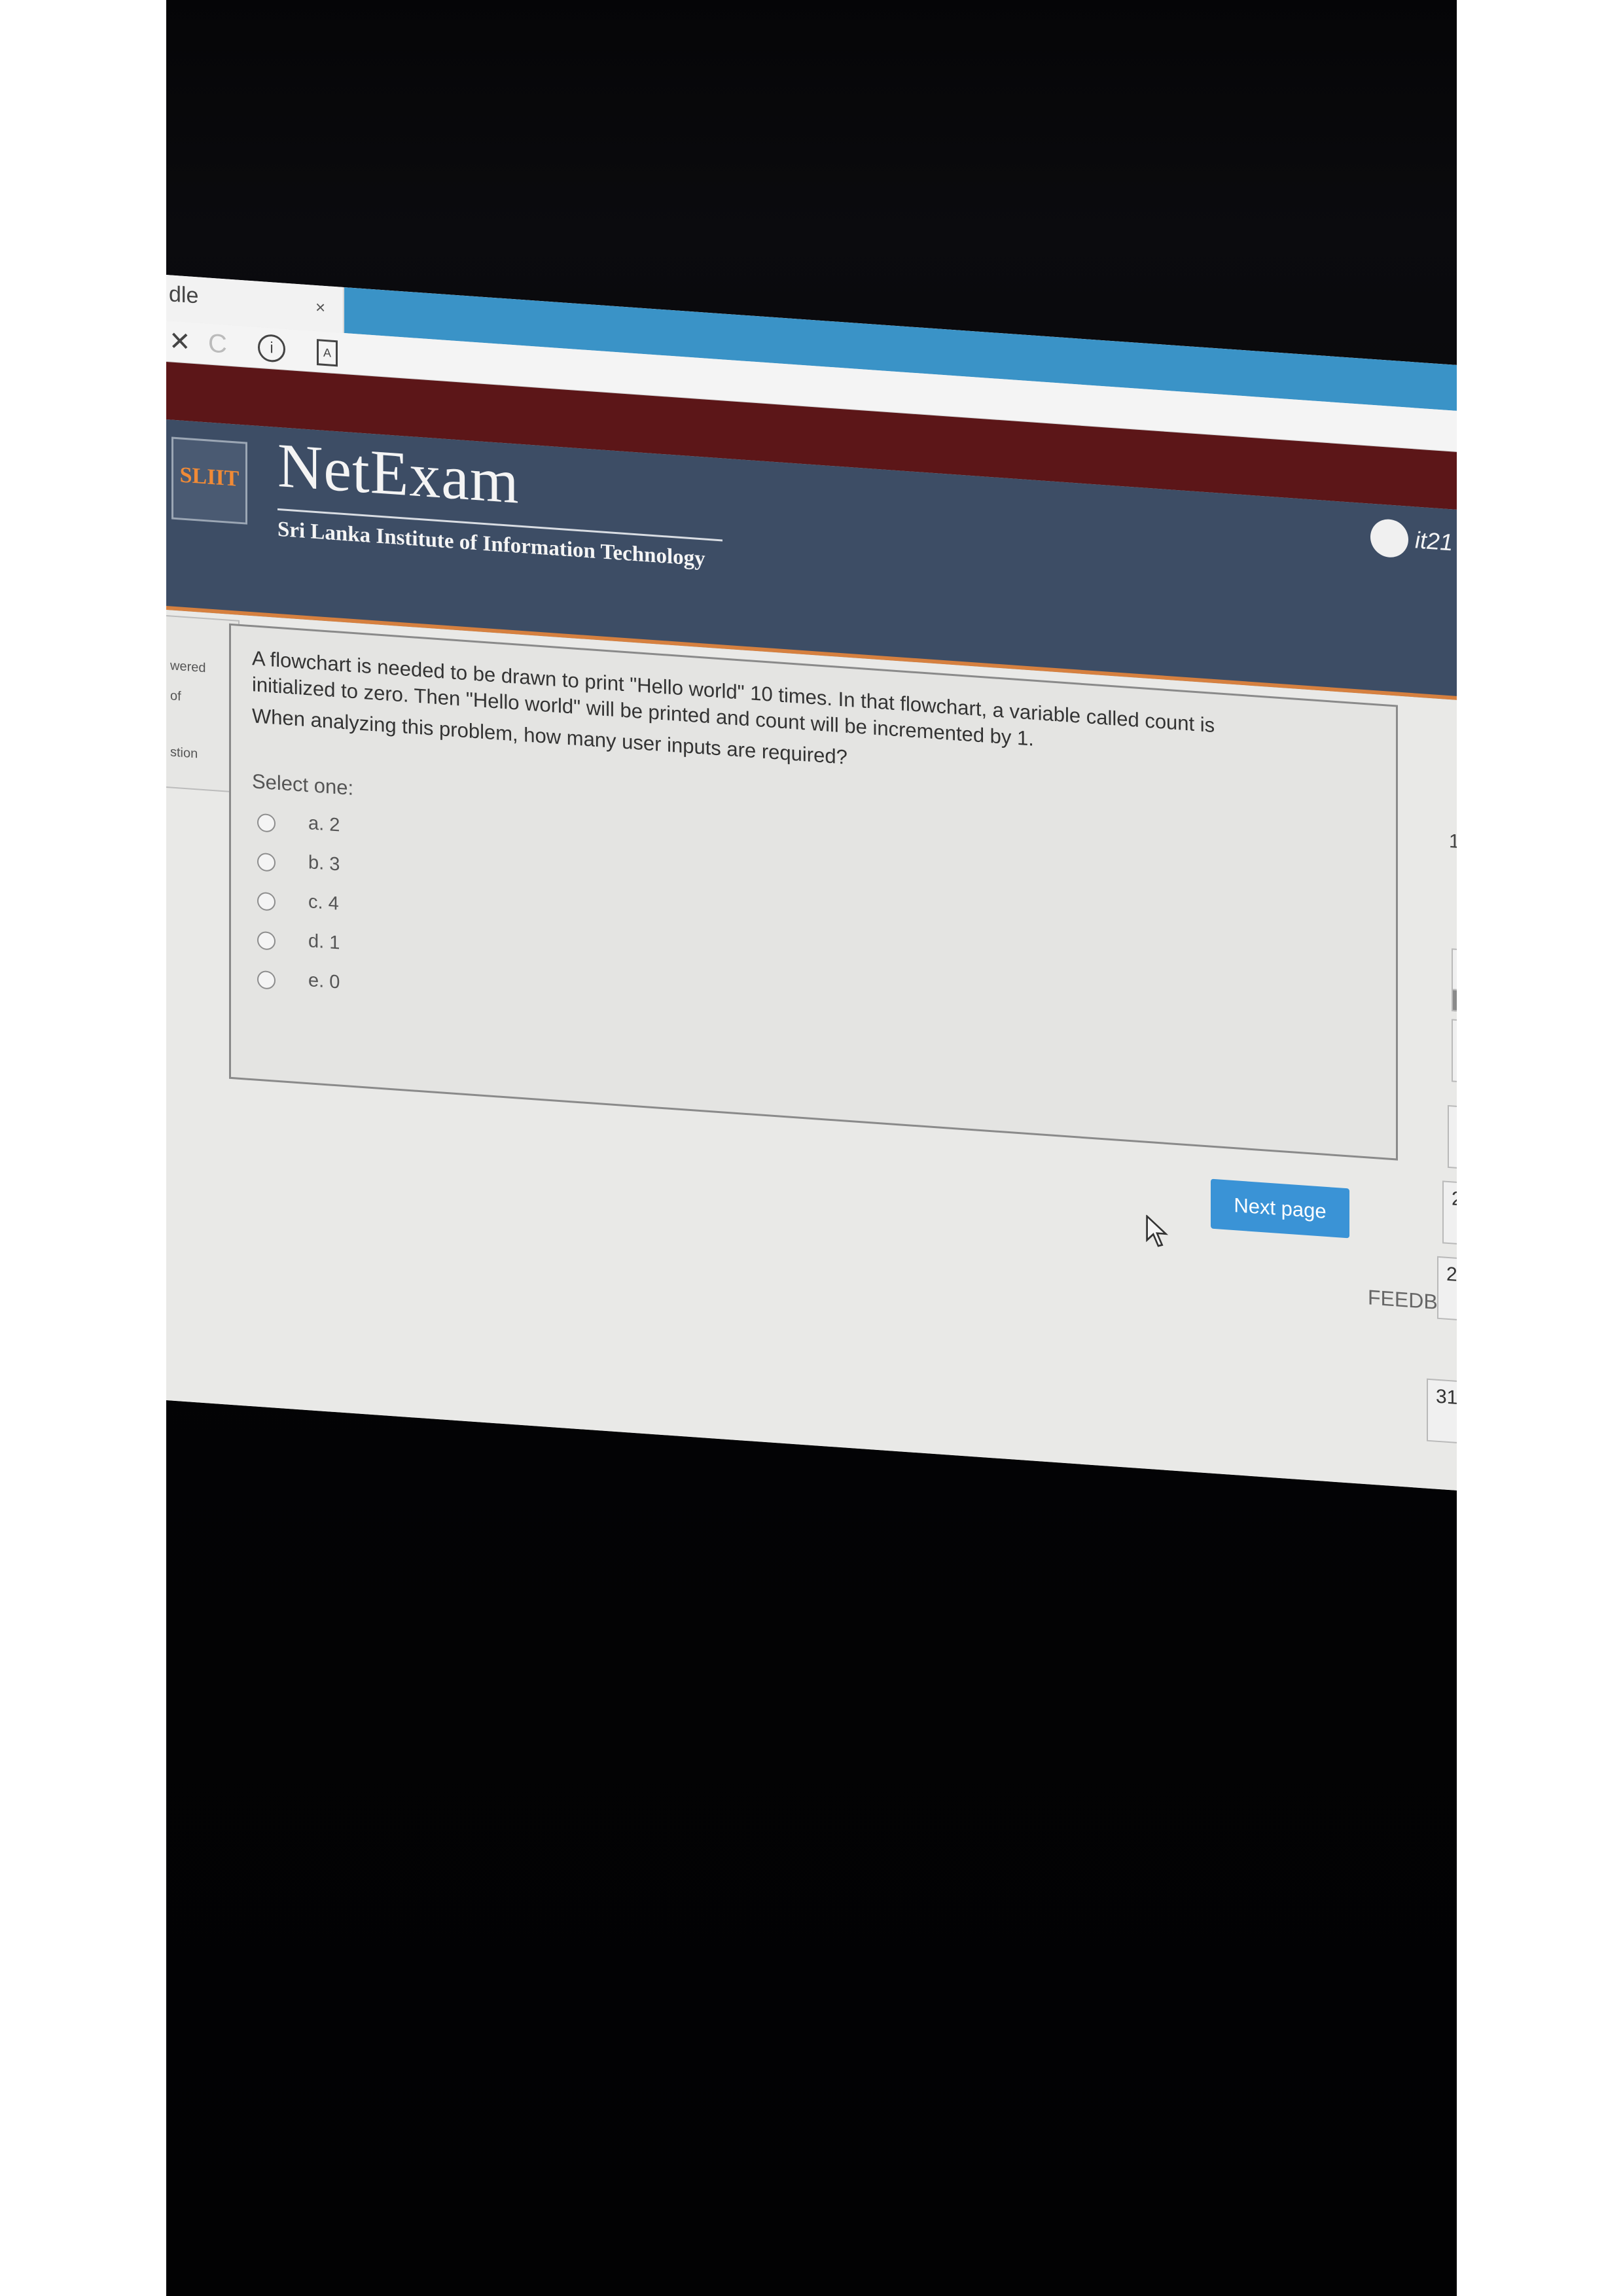 The width and height of the screenshot is (1623, 2296). I want to click on next-page-button: Next page, so click(1280, 1208).